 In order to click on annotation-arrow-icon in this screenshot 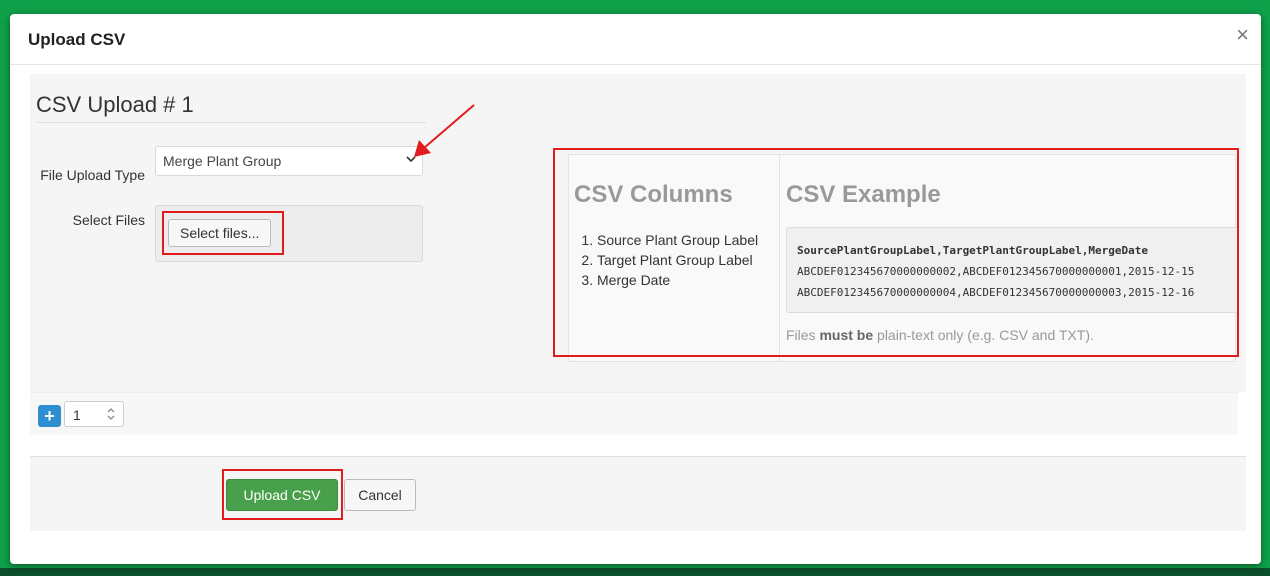, I will do `click(444, 130)`.